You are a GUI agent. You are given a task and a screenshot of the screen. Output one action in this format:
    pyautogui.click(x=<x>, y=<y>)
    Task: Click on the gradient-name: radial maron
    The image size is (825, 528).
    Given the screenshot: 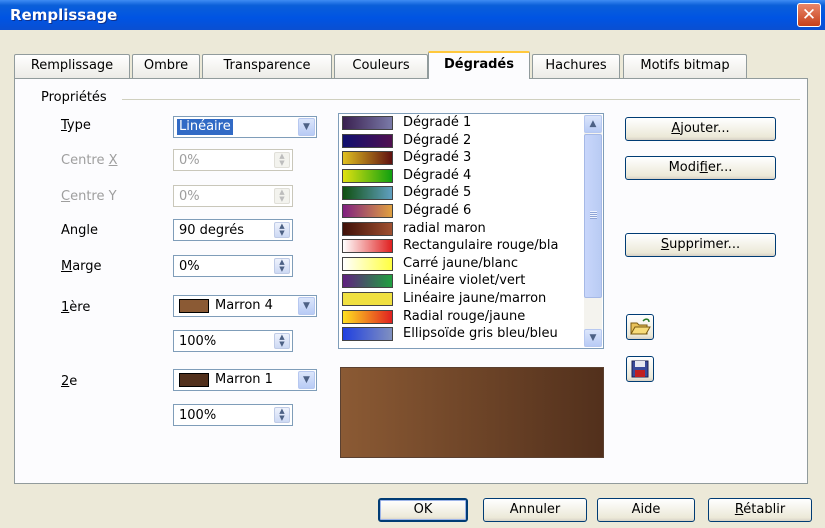 What is the action you would take?
    pyautogui.click(x=444, y=228)
    